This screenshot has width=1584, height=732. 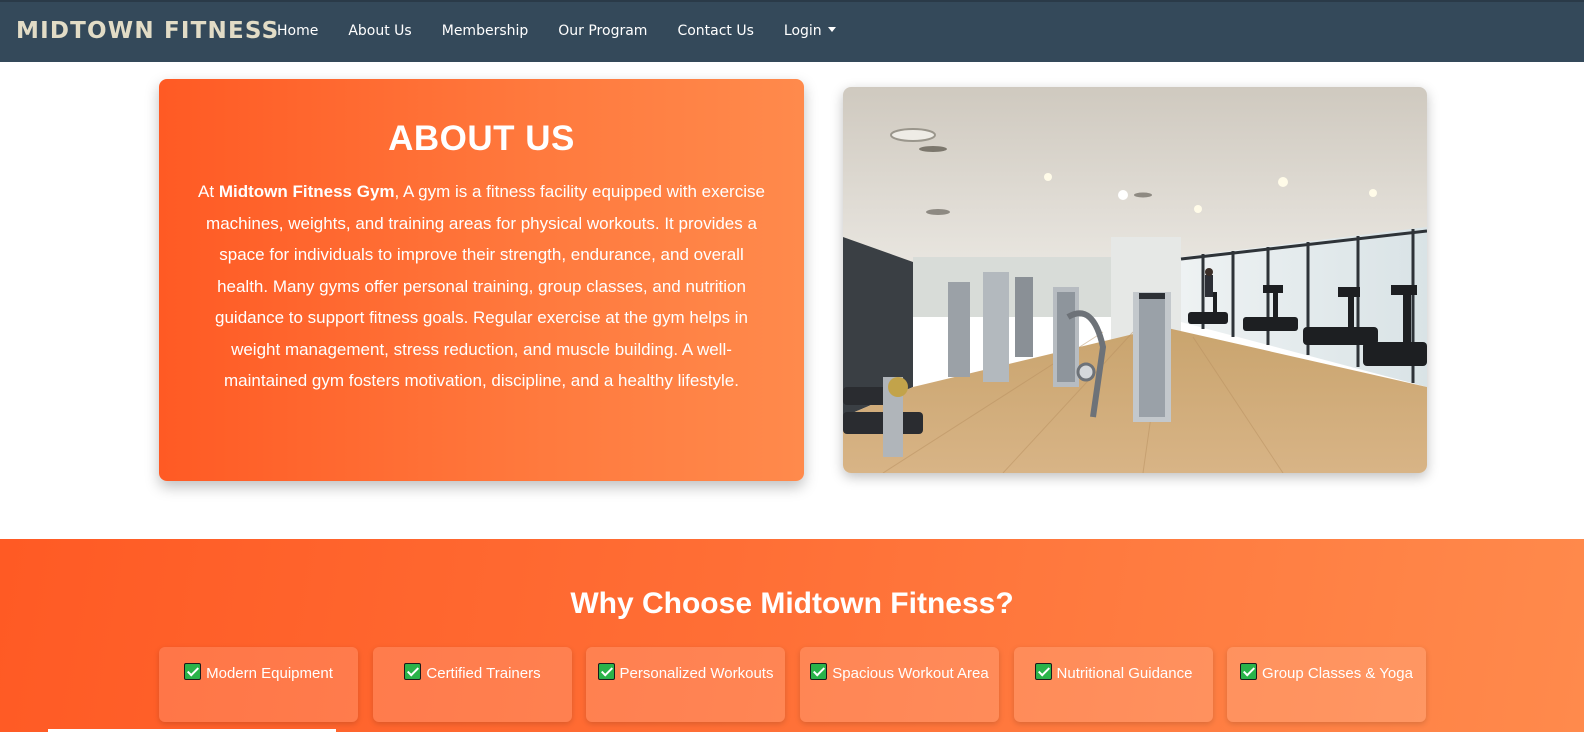 What do you see at coordinates (685, 684) in the screenshot?
I see `feature-card-personalized-workouts: Personalized Workouts` at bounding box center [685, 684].